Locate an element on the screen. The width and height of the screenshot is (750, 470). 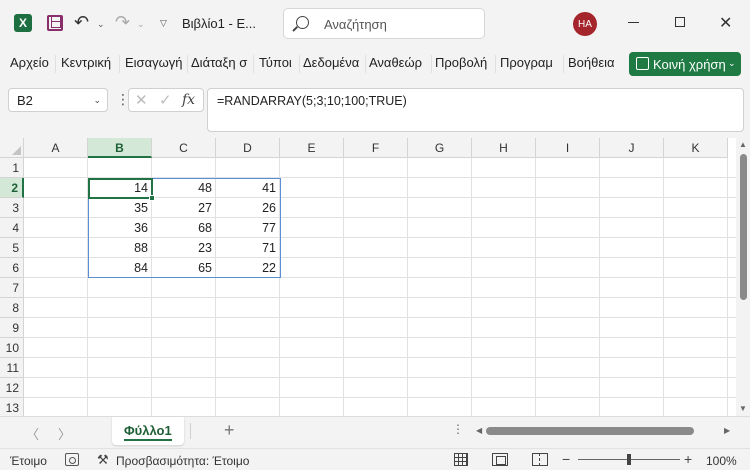
tab-page-layout: Διάταξη σ is located at coordinates (219, 62).